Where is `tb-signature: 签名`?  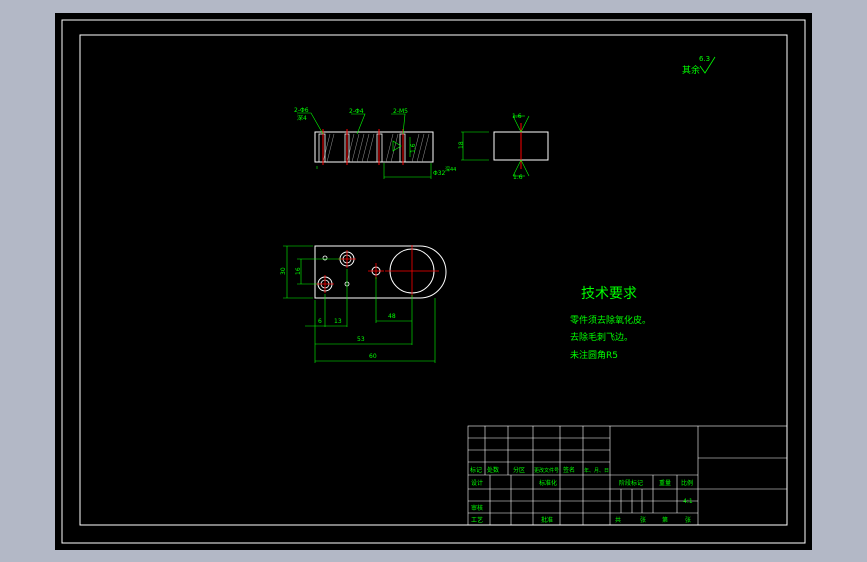 tb-signature: 签名 is located at coordinates (569, 470).